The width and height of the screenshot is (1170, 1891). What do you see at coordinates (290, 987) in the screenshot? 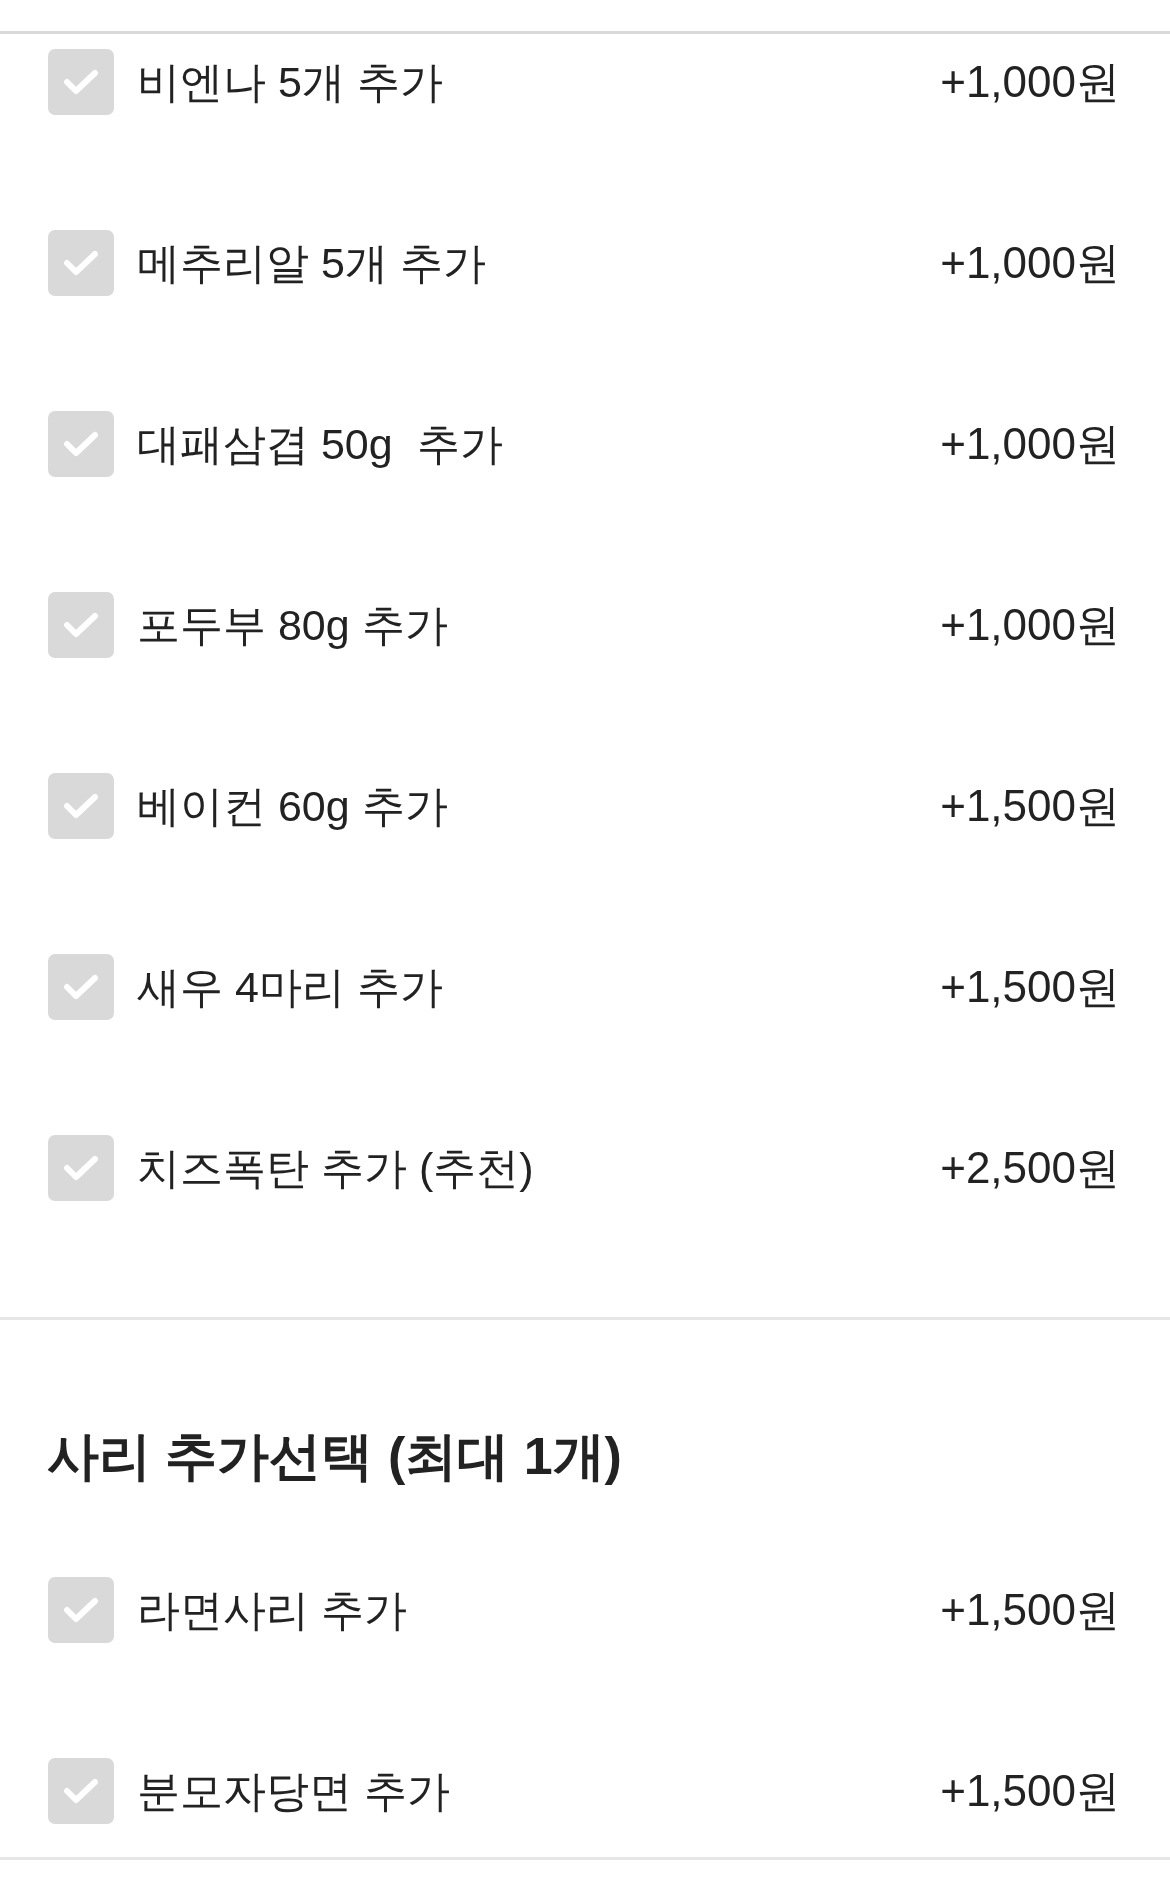
I see `option-label: 새우 4마리 추가` at bounding box center [290, 987].